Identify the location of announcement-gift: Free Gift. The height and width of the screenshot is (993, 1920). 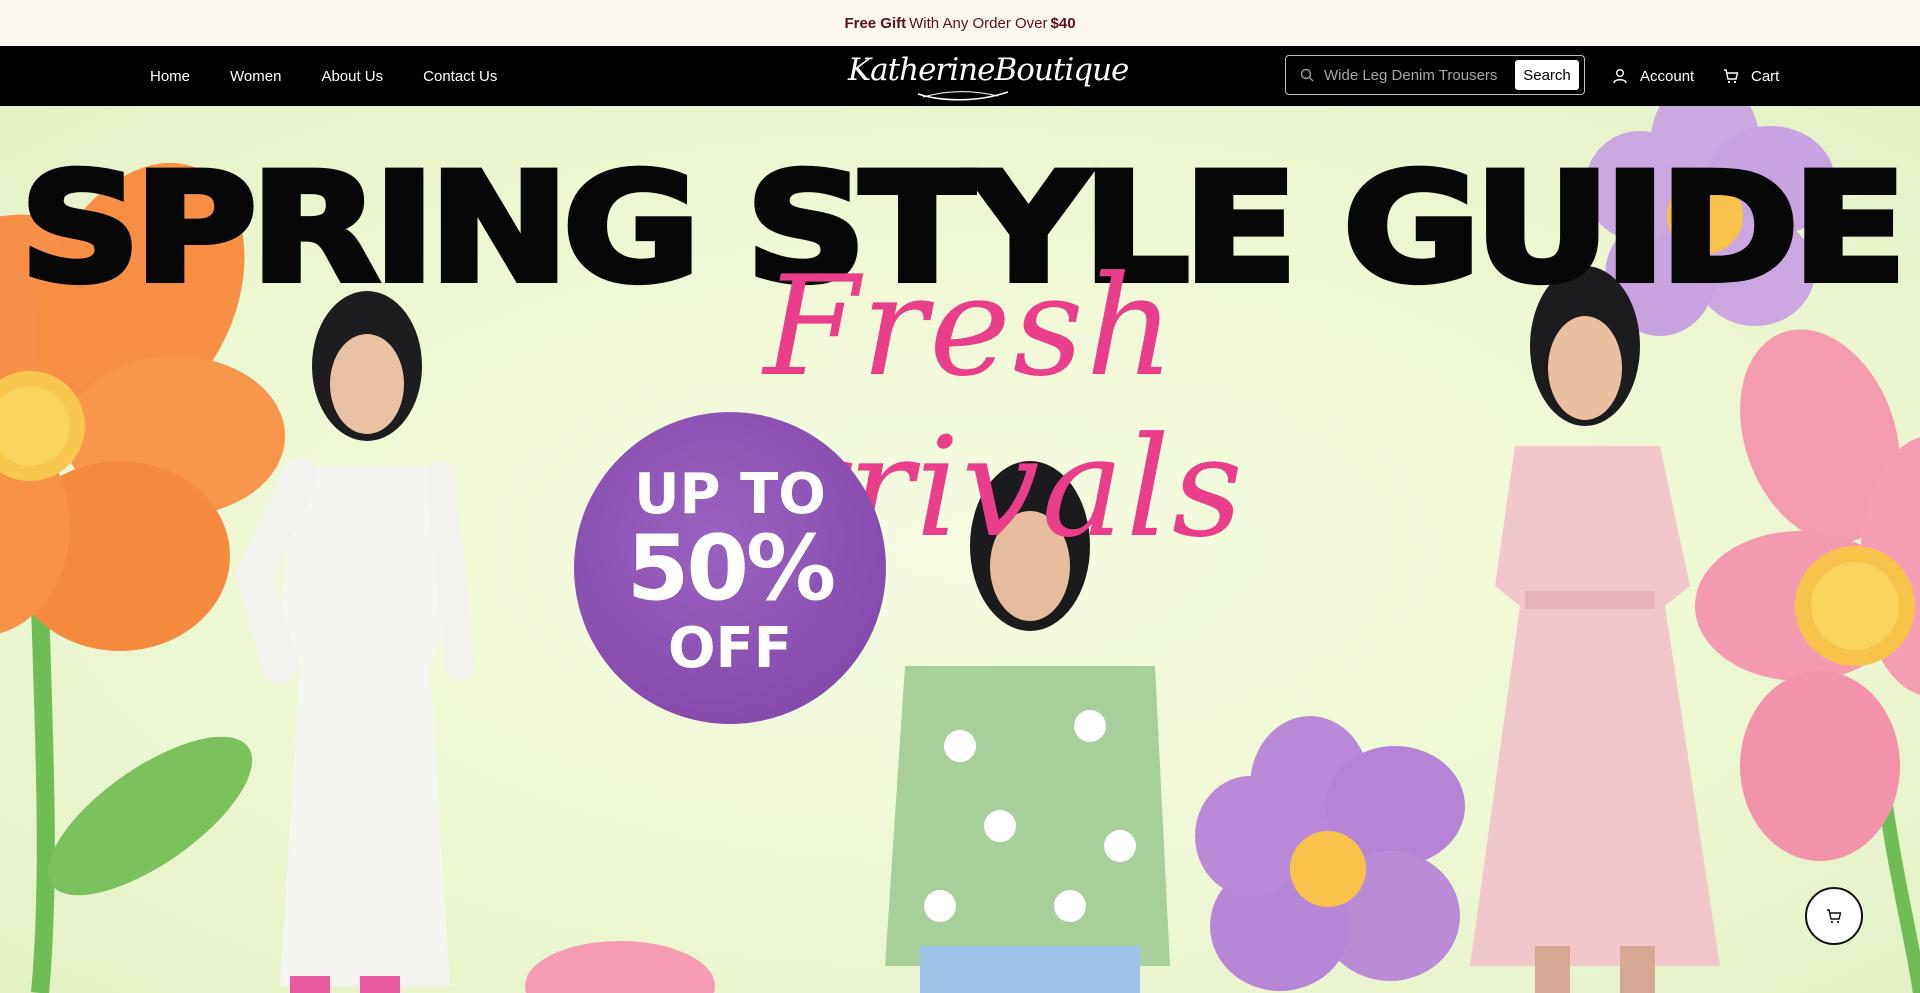
(875, 23).